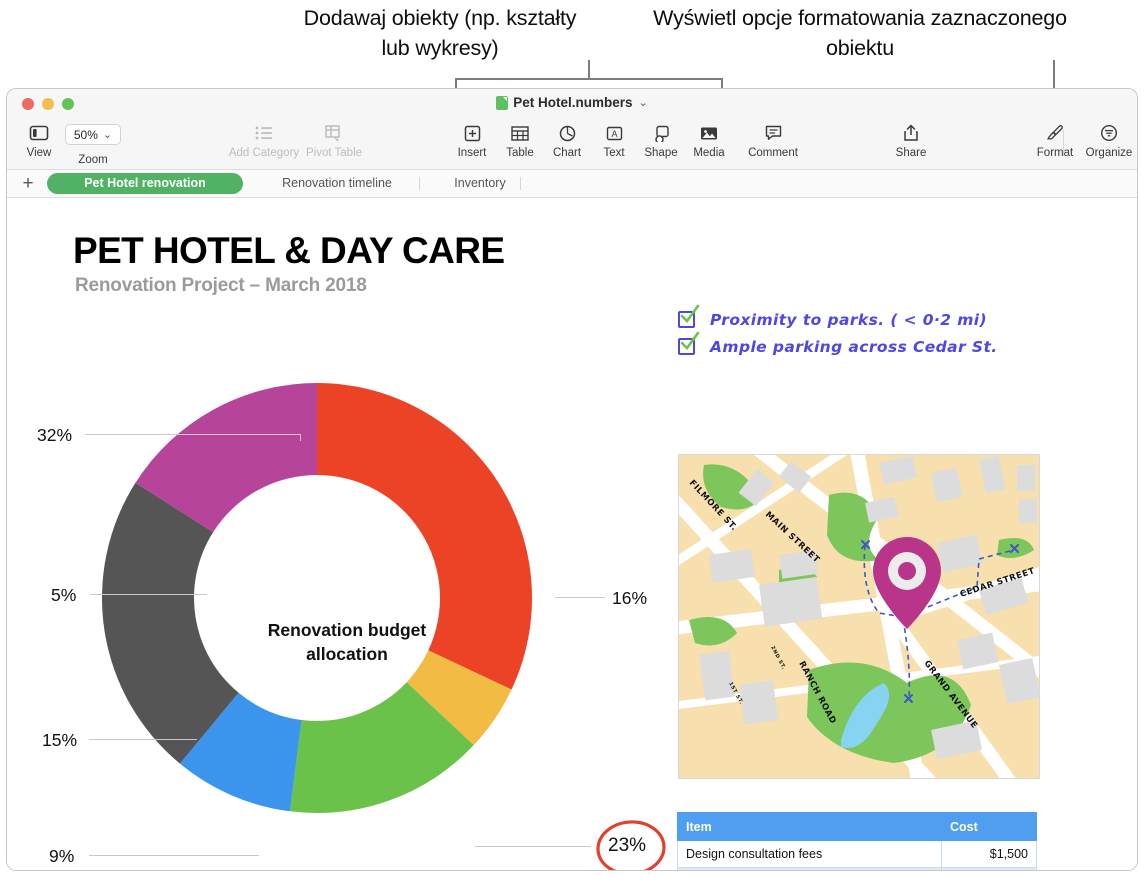 This screenshot has width=1144, height=875. Describe the element at coordinates (989, 868) in the screenshot. I see `table-cell-cost: $2,650` at that location.